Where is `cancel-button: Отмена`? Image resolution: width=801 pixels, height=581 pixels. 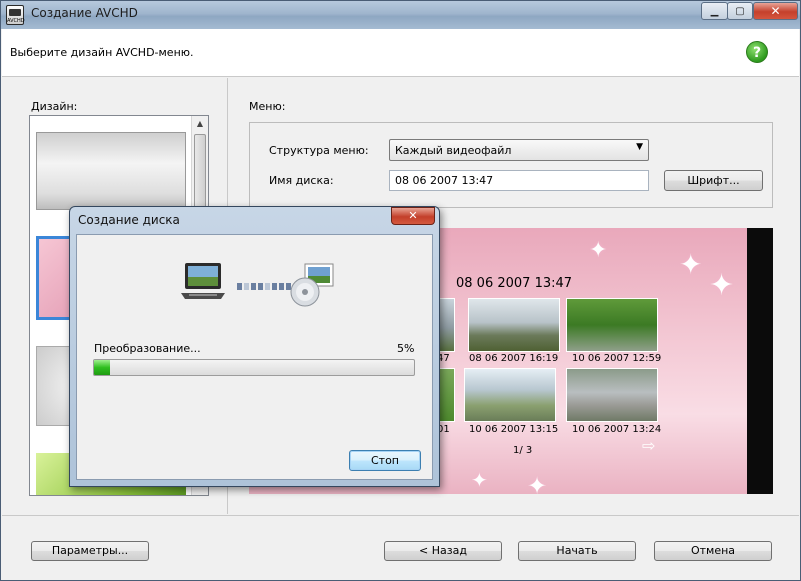
cancel-button: Отмена is located at coordinates (713, 551).